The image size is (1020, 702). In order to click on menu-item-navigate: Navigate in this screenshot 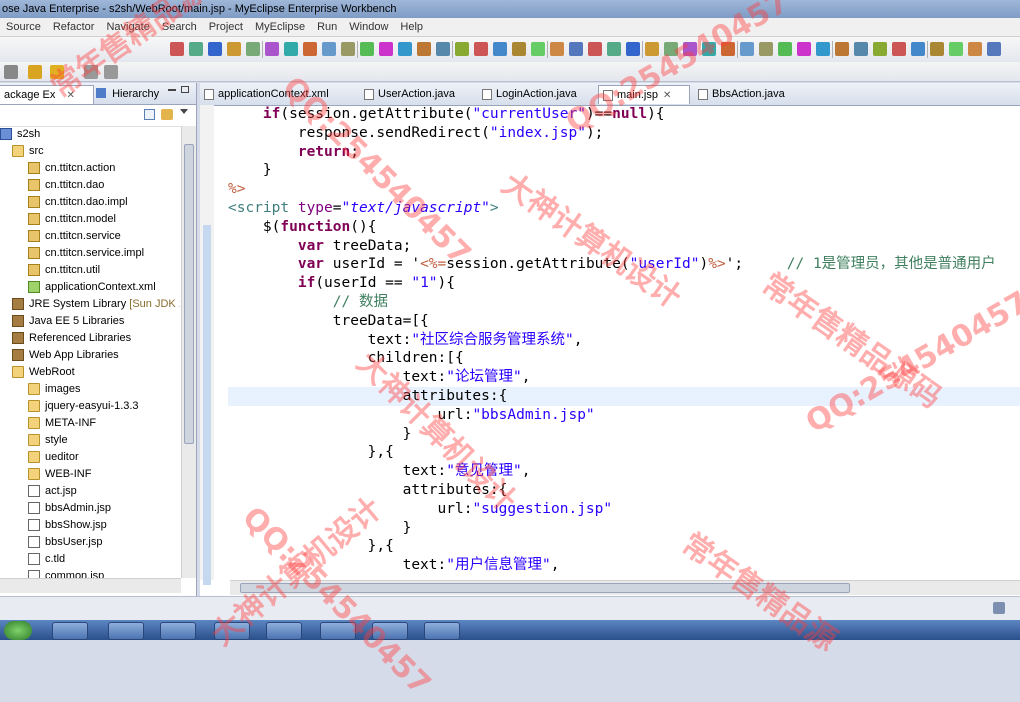, I will do `click(127, 27)`.